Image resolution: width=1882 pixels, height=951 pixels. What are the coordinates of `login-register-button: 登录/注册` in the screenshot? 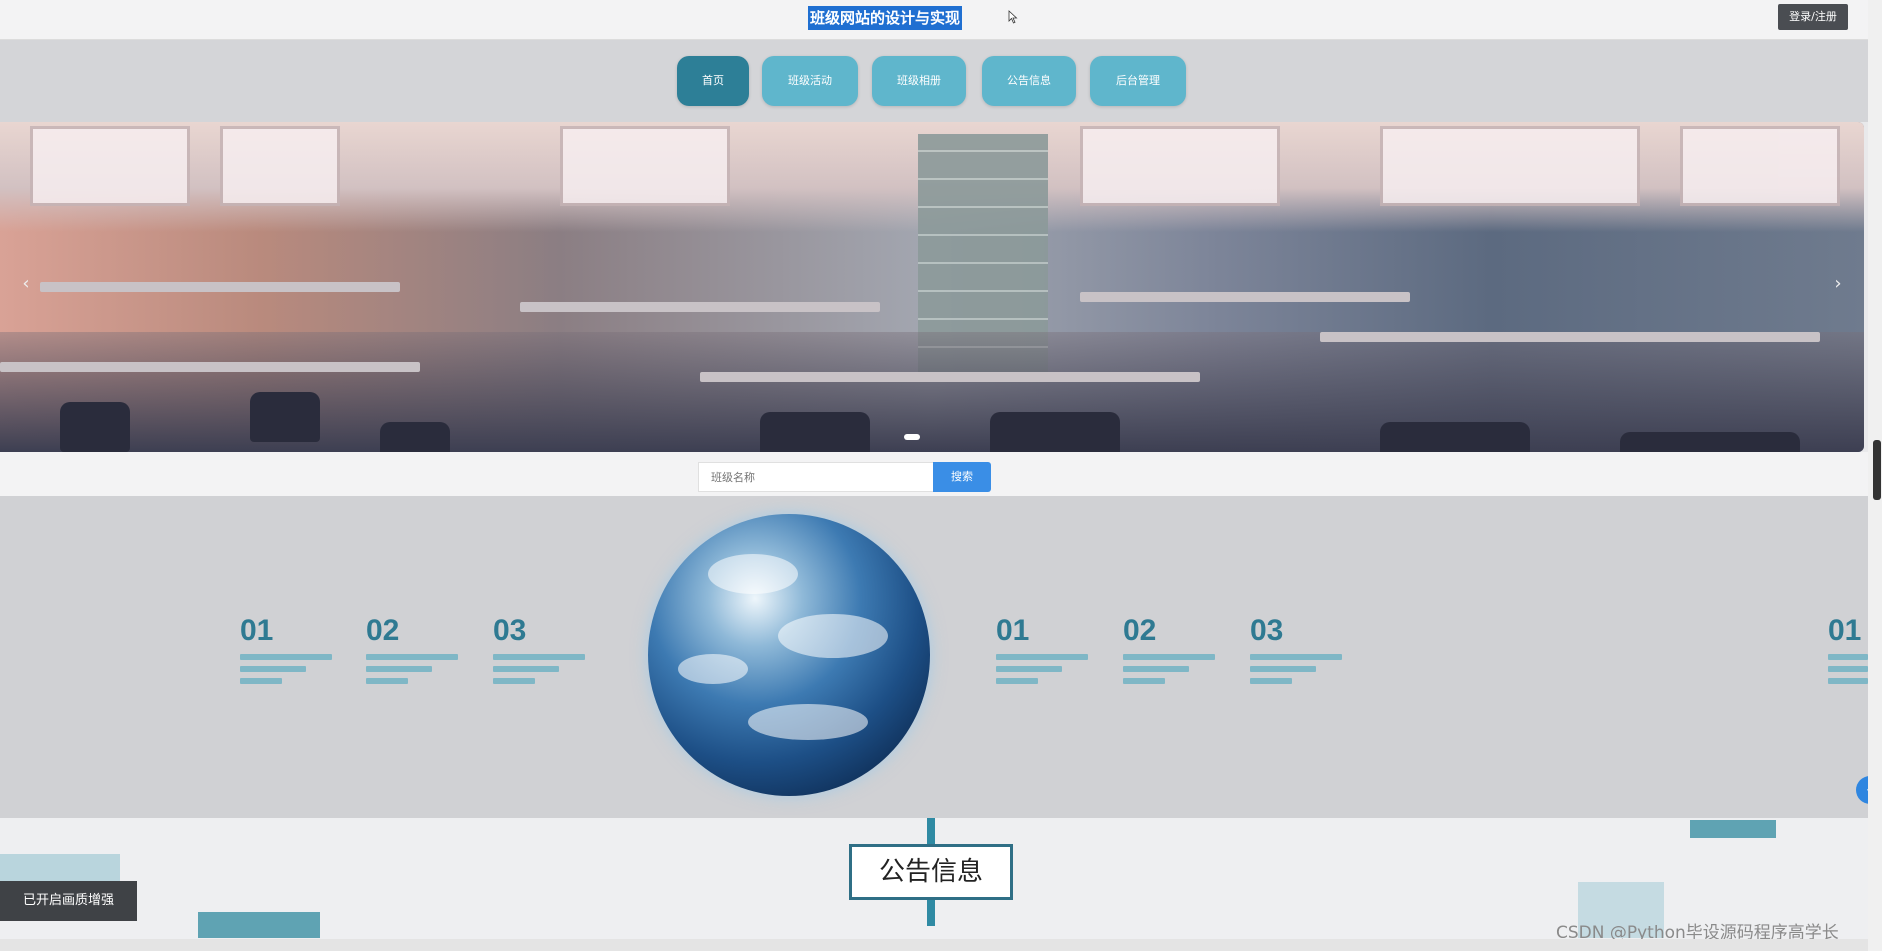 It's located at (1813, 17).